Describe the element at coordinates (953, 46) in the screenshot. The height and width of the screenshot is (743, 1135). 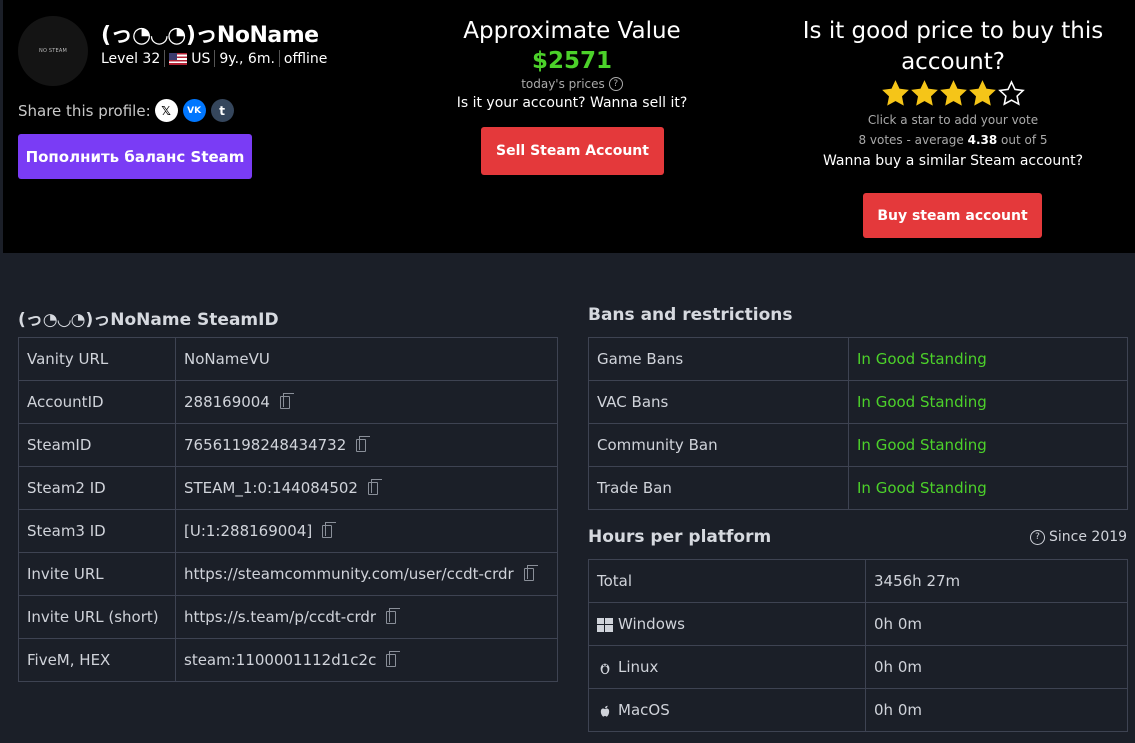
I see `rating-title: Is it good price to buy this account?` at that location.